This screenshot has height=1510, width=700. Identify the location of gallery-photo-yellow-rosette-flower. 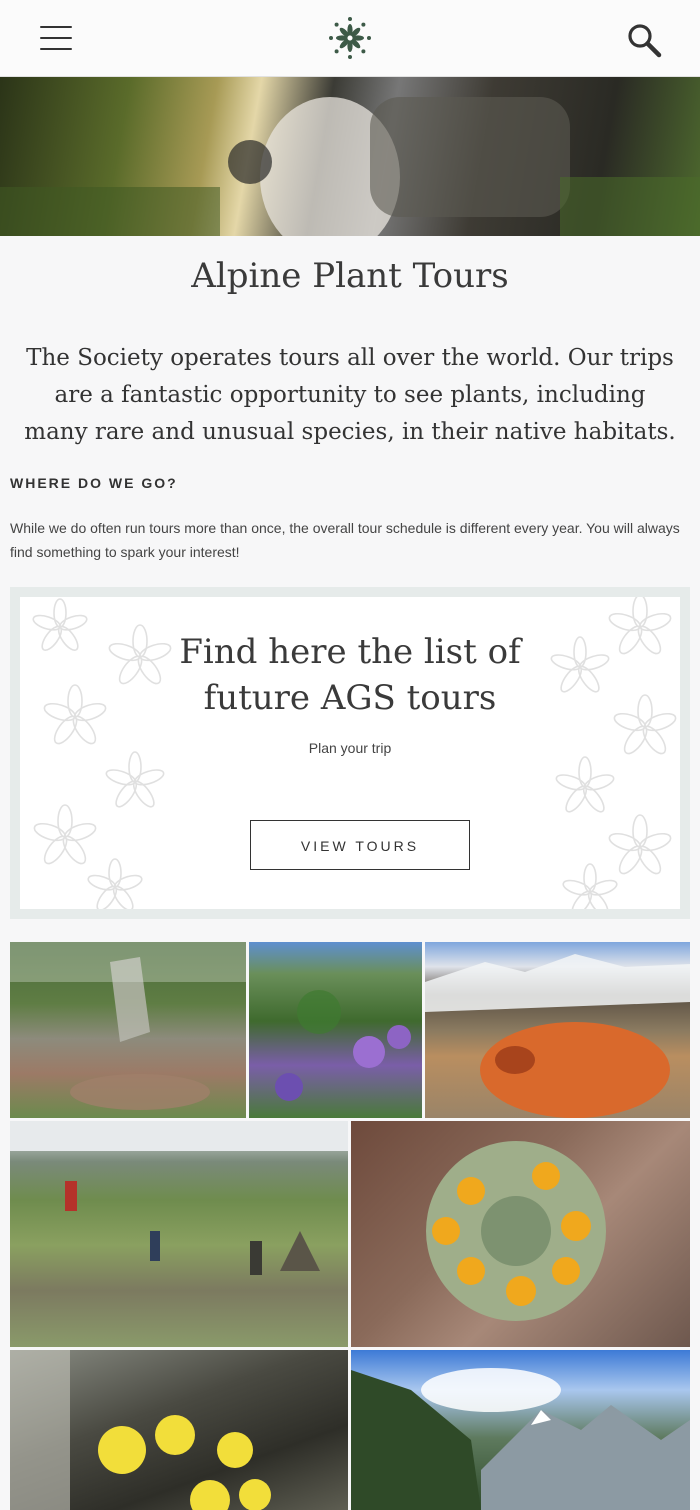
(520, 1234).